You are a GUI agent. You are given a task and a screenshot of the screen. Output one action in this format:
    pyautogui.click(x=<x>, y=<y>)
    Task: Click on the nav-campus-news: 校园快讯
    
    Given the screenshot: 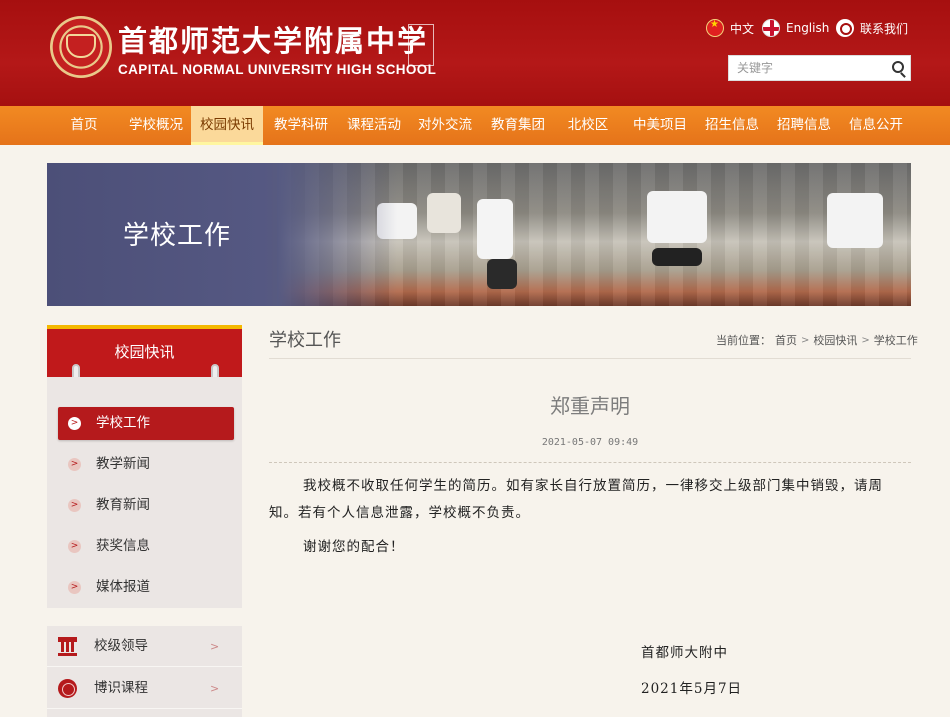 What is the action you would take?
    pyautogui.click(x=227, y=125)
    